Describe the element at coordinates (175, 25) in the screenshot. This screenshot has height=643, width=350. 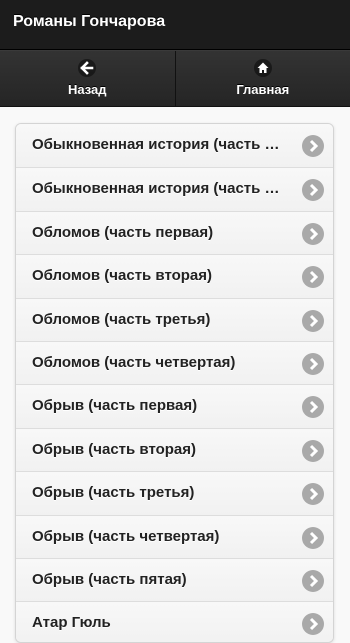
I see `app-header: Романы Гончарова` at that location.